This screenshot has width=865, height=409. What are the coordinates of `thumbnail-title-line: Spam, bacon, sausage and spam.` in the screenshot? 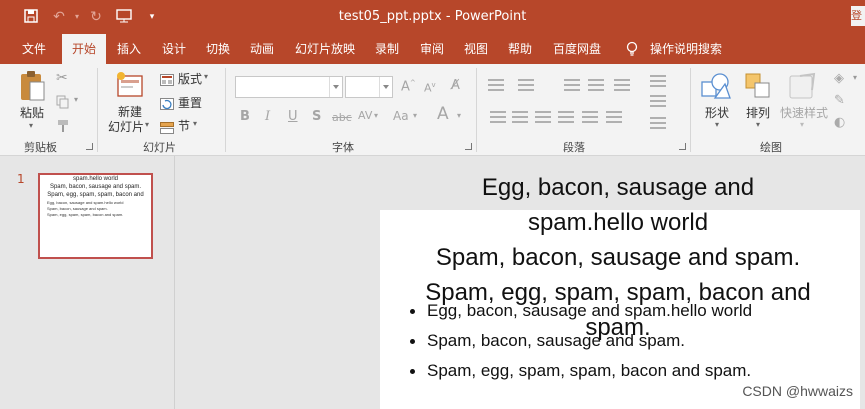 It's located at (95, 187).